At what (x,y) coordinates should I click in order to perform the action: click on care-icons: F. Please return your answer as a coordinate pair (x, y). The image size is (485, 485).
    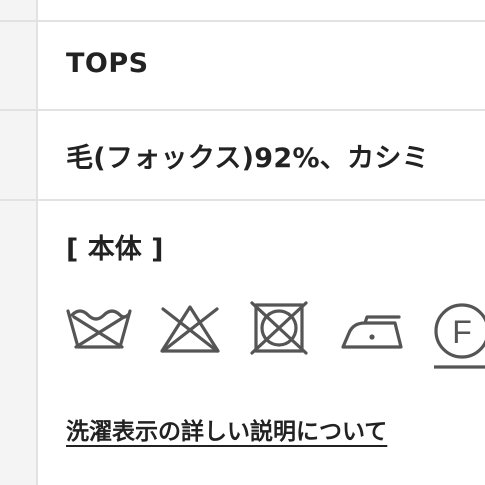
    Looking at the image, I should click on (275, 337).